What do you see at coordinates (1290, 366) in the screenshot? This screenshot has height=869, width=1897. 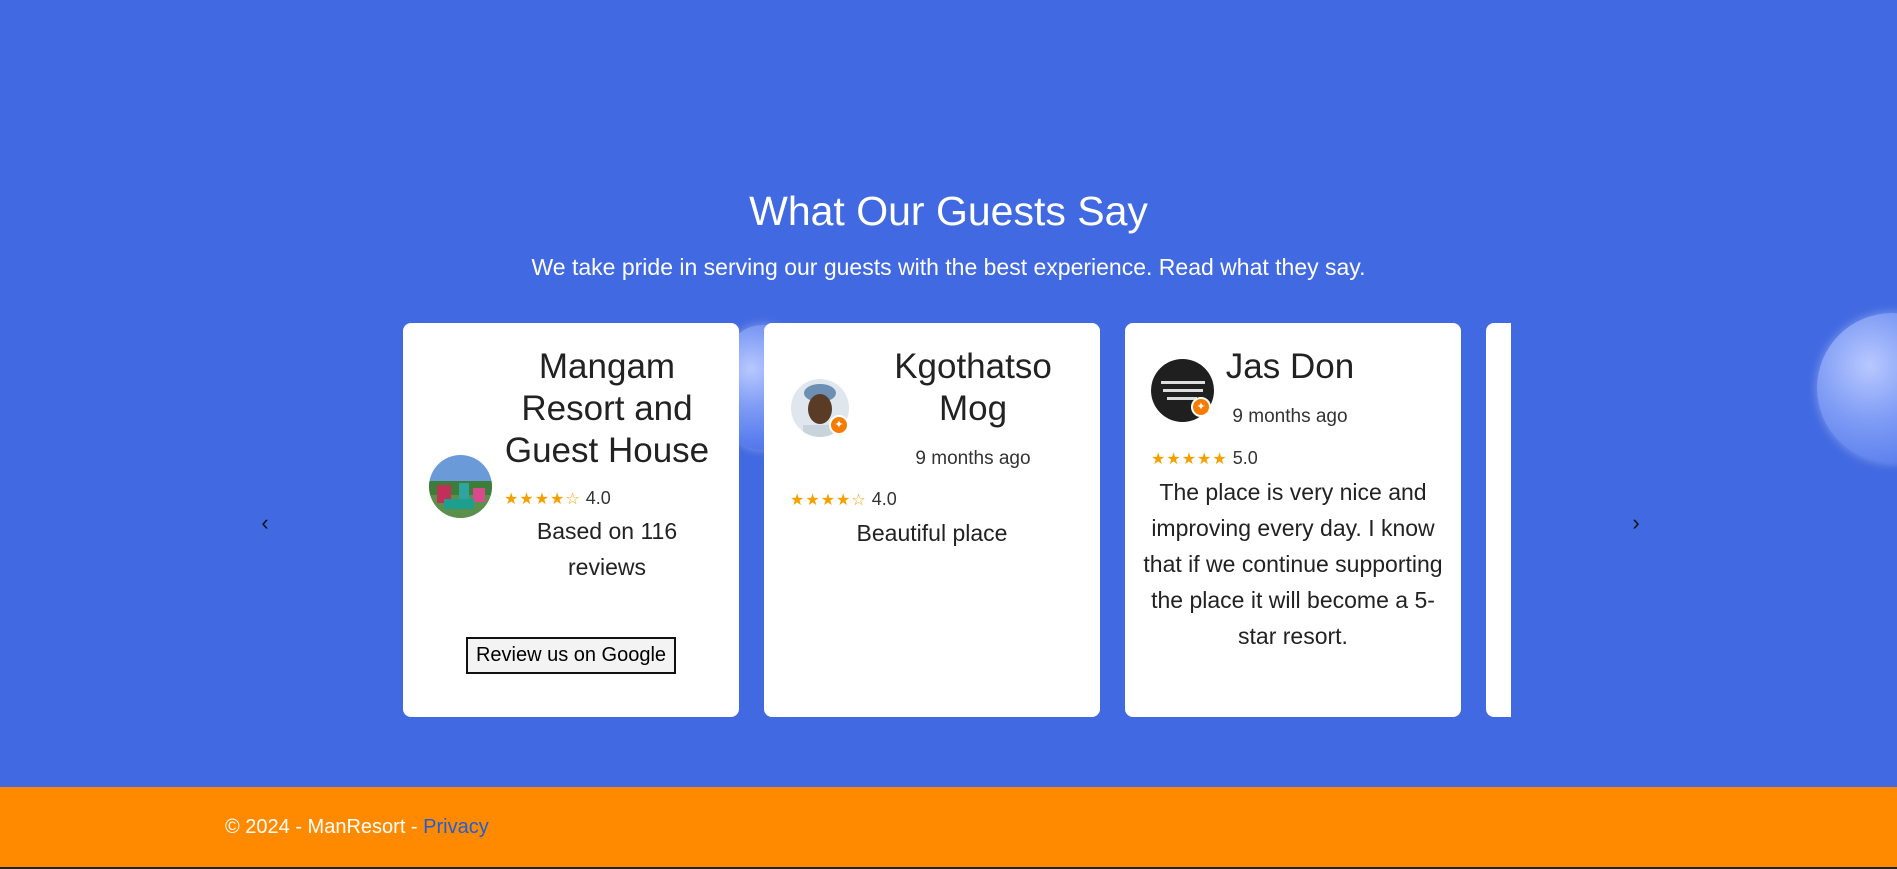 I see `reviewer-name: Jas Don` at bounding box center [1290, 366].